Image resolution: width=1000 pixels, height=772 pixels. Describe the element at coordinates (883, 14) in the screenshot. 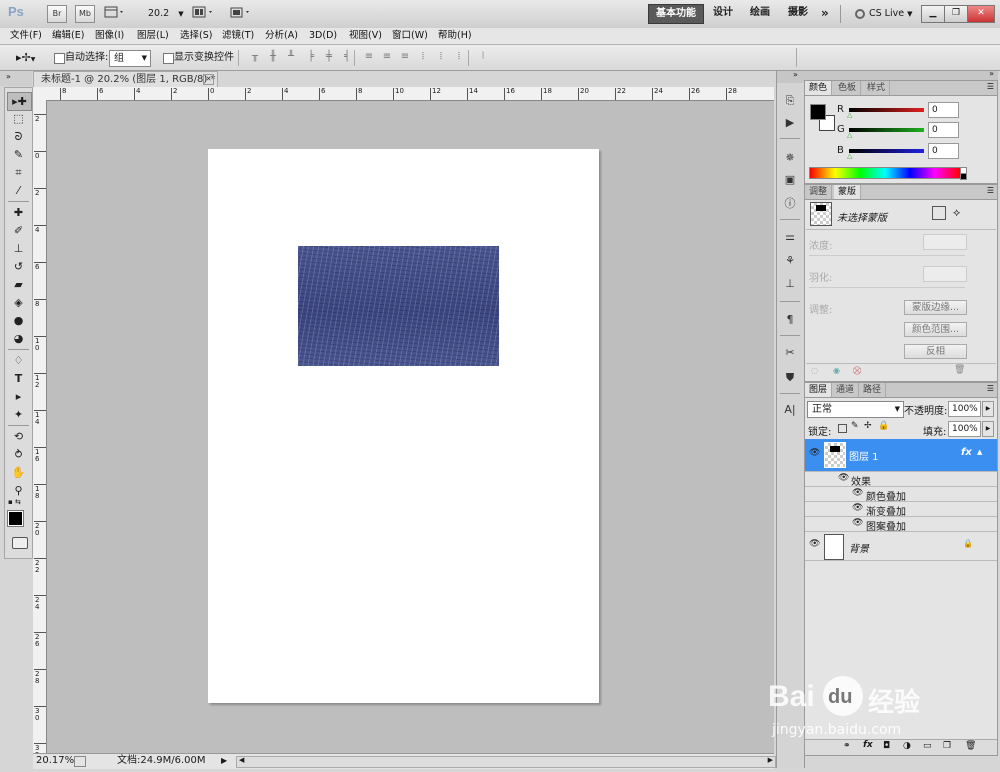

I see `cs-live-button: CS Live ▼` at that location.